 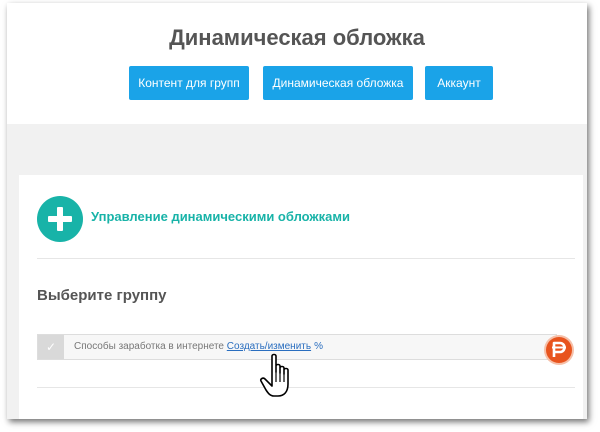 I want to click on nav-button-dynamic-cover: Динамическая обложка, so click(x=338, y=83).